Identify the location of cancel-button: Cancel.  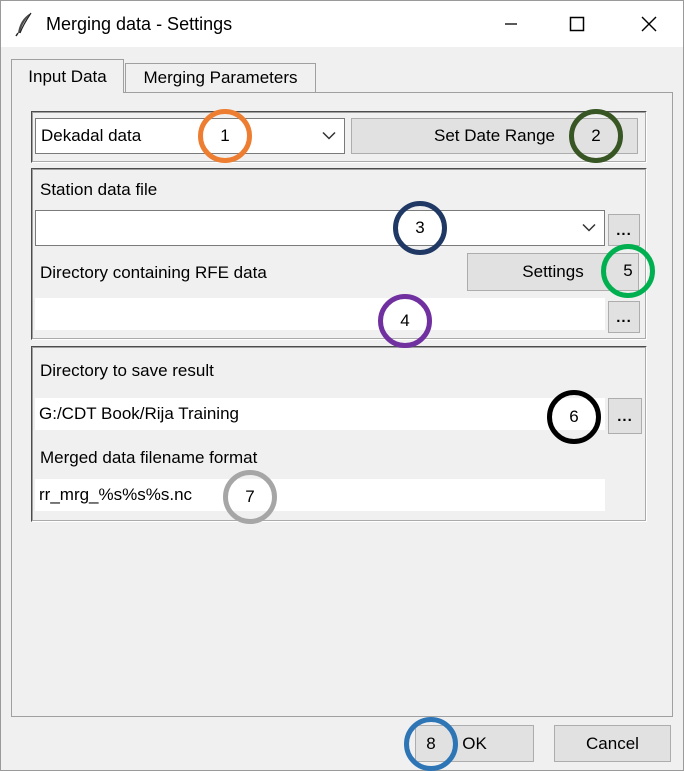
(612, 743).